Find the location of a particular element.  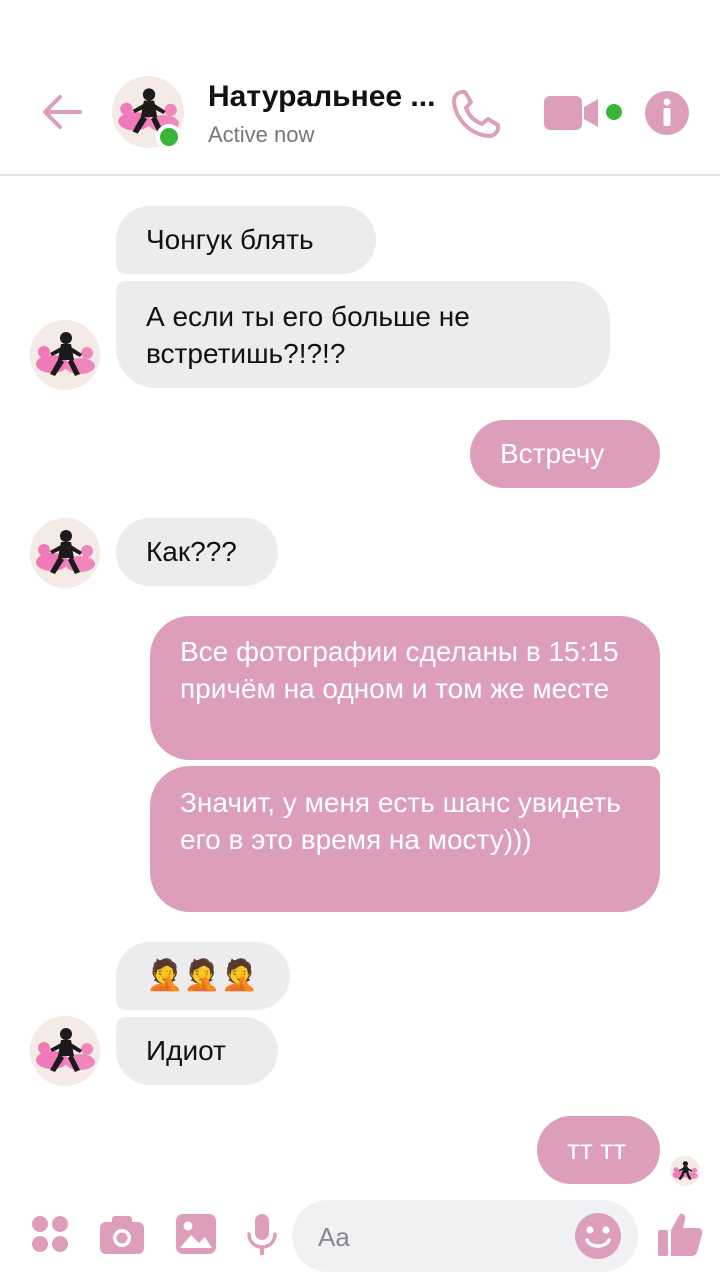

facepalm-emoji: 🤦🤦🤦 is located at coordinates (202, 975).